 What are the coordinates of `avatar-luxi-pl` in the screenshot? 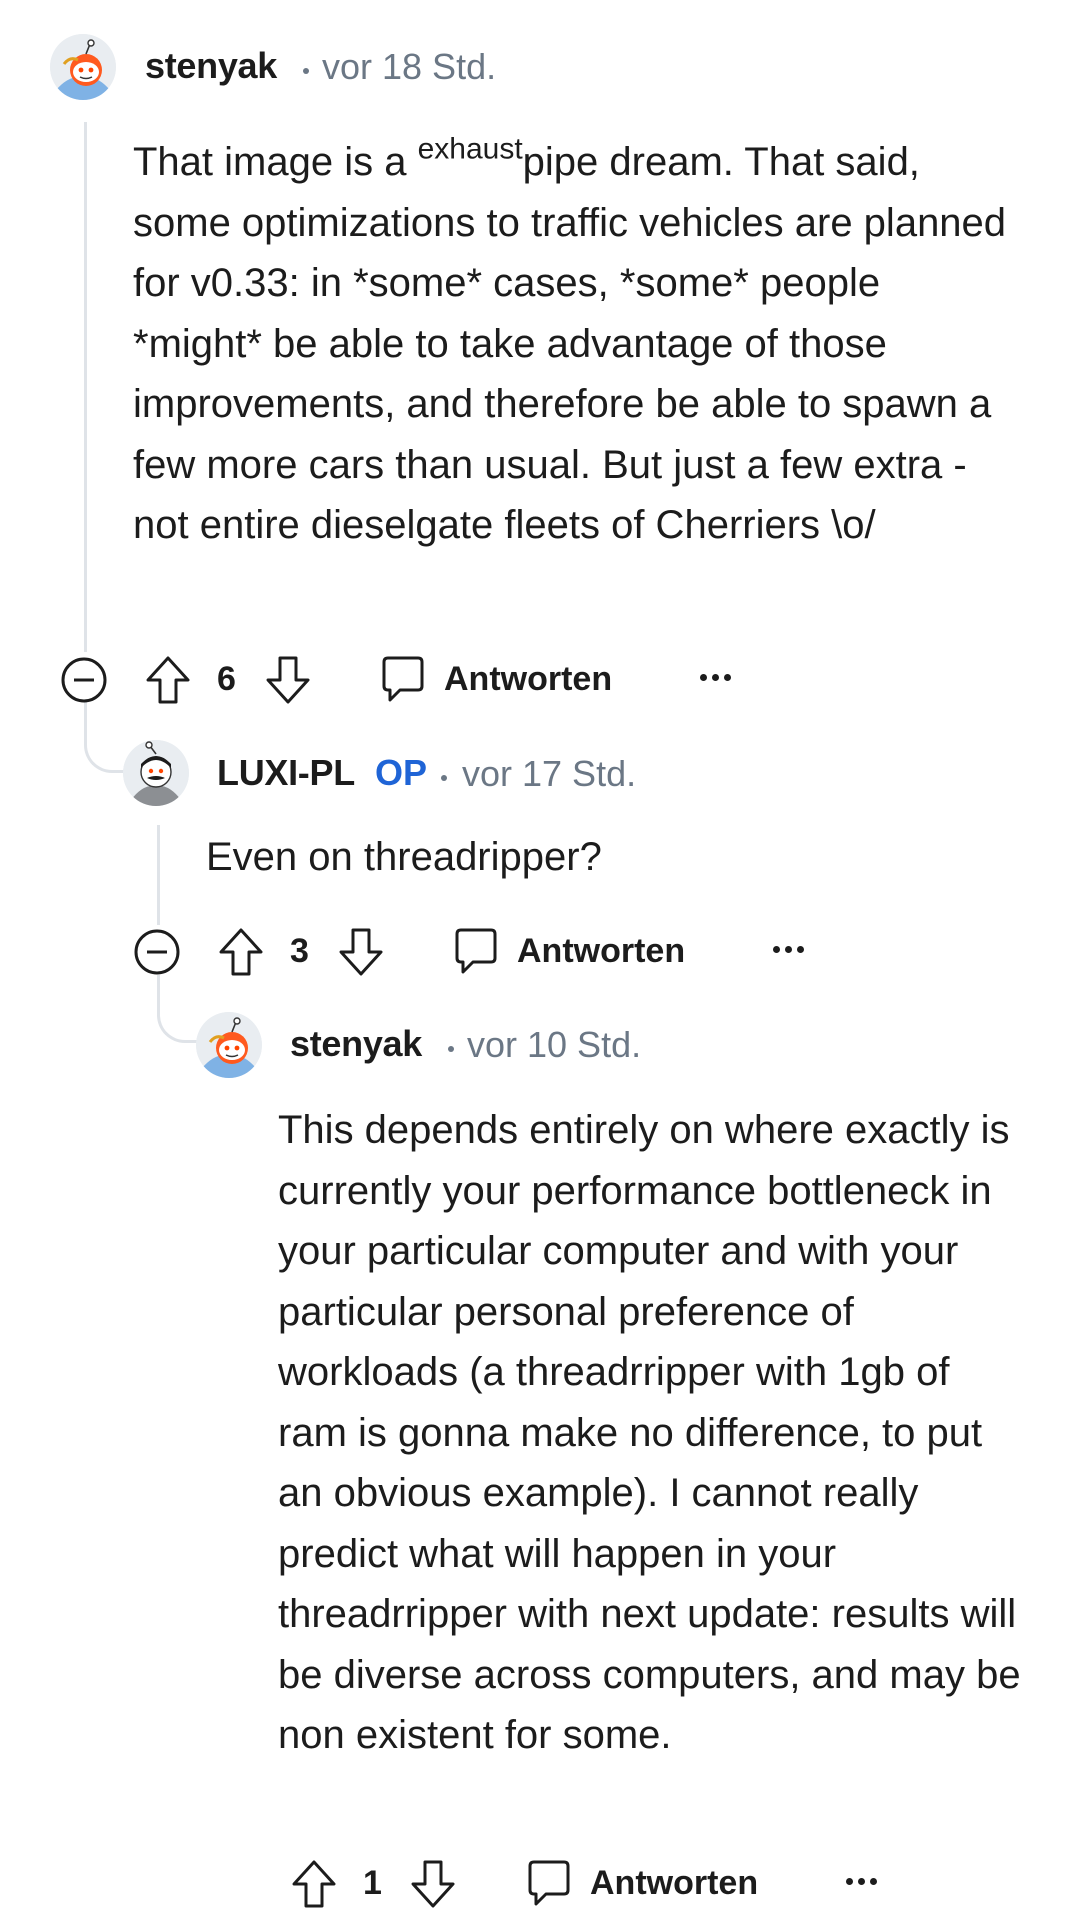 It's located at (156, 773).